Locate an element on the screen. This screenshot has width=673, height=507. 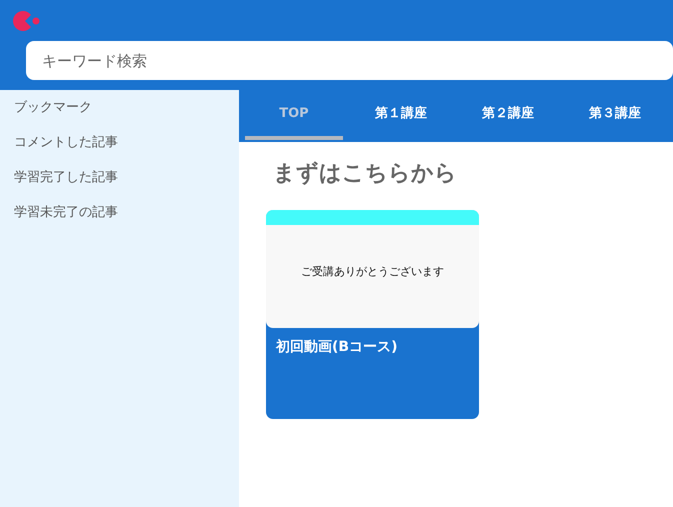
sidebar-item: 学習未完了の記事 is located at coordinates (119, 220).